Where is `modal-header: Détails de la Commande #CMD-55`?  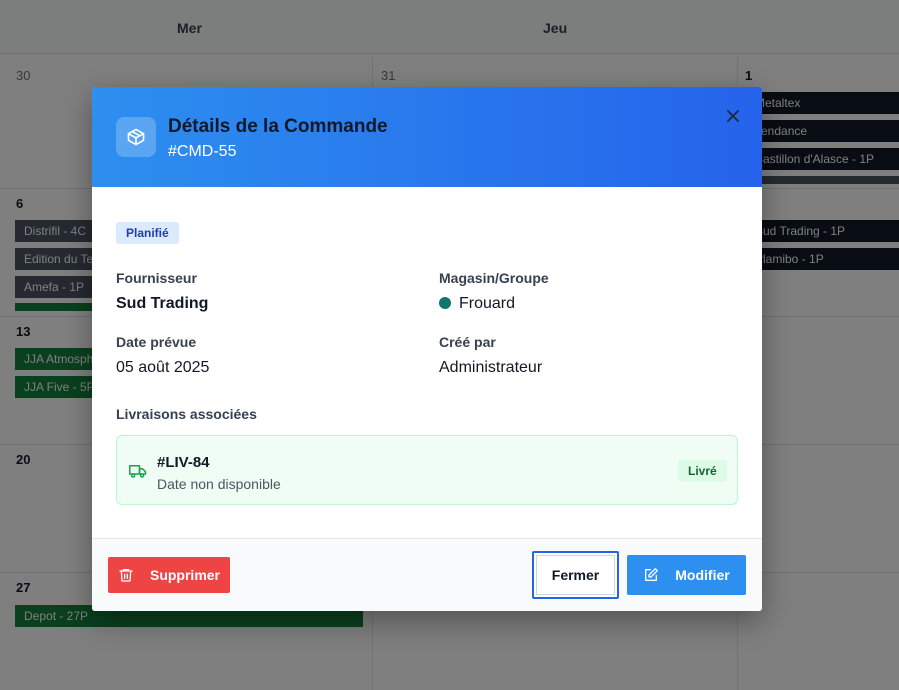
modal-header: Détails de la Commande #CMD-55 is located at coordinates (427, 137).